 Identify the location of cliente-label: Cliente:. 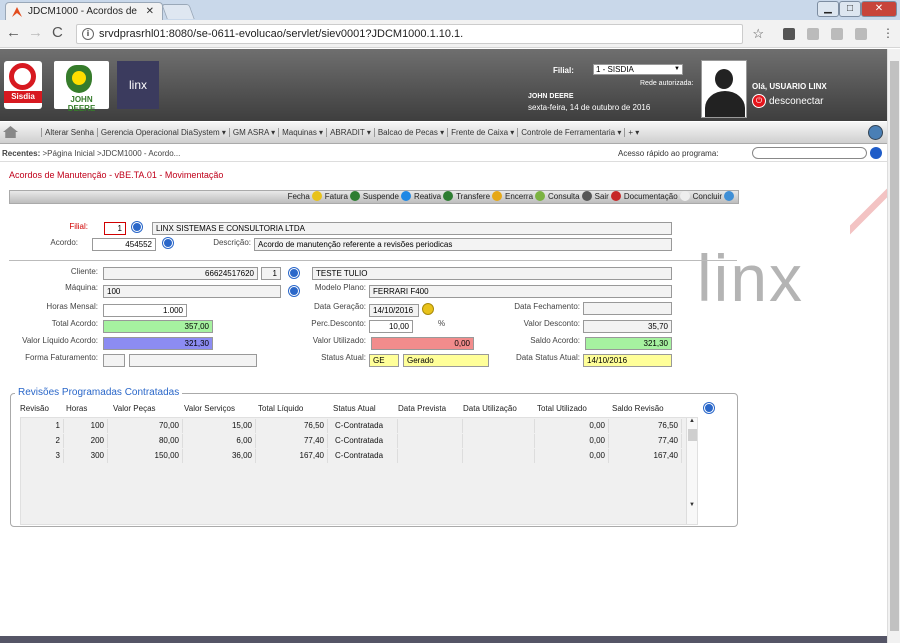
(84, 271).